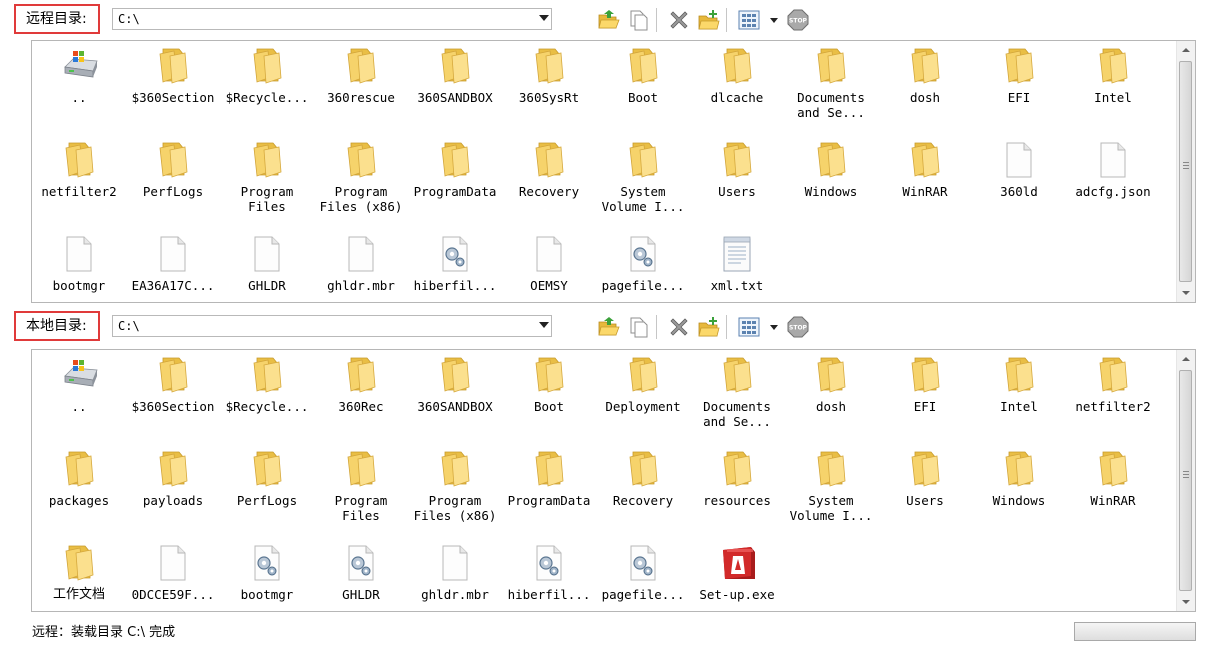 The image size is (1228, 660). What do you see at coordinates (173, 180) in the screenshot?
I see `remote-file-item: PerfLogs` at bounding box center [173, 180].